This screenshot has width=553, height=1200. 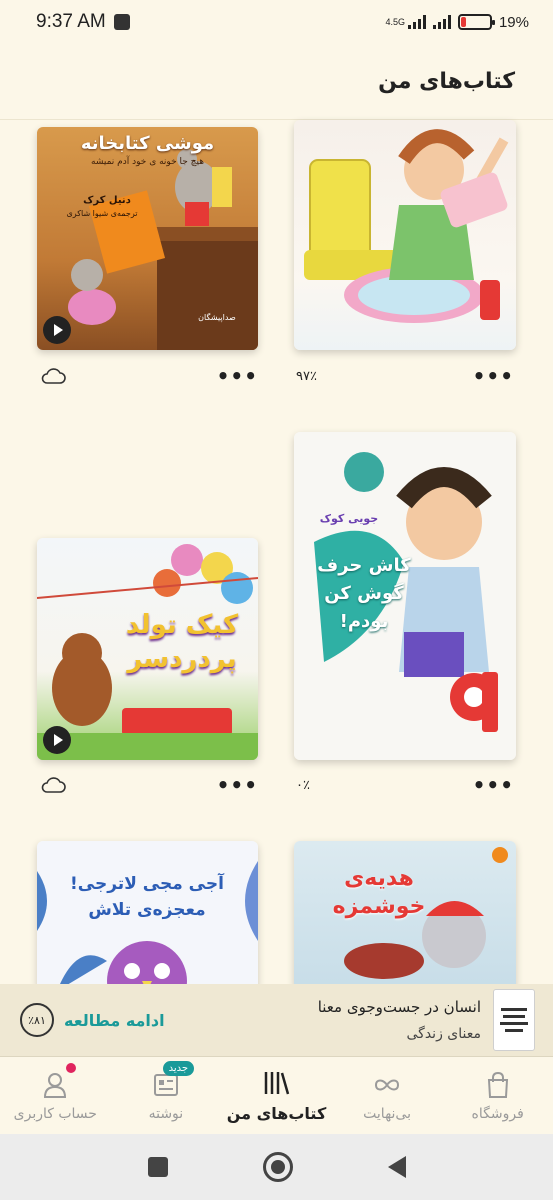 What do you see at coordinates (276, 22) in the screenshot?
I see `status-bar: 9:37 AM 4.5G 19%` at bounding box center [276, 22].